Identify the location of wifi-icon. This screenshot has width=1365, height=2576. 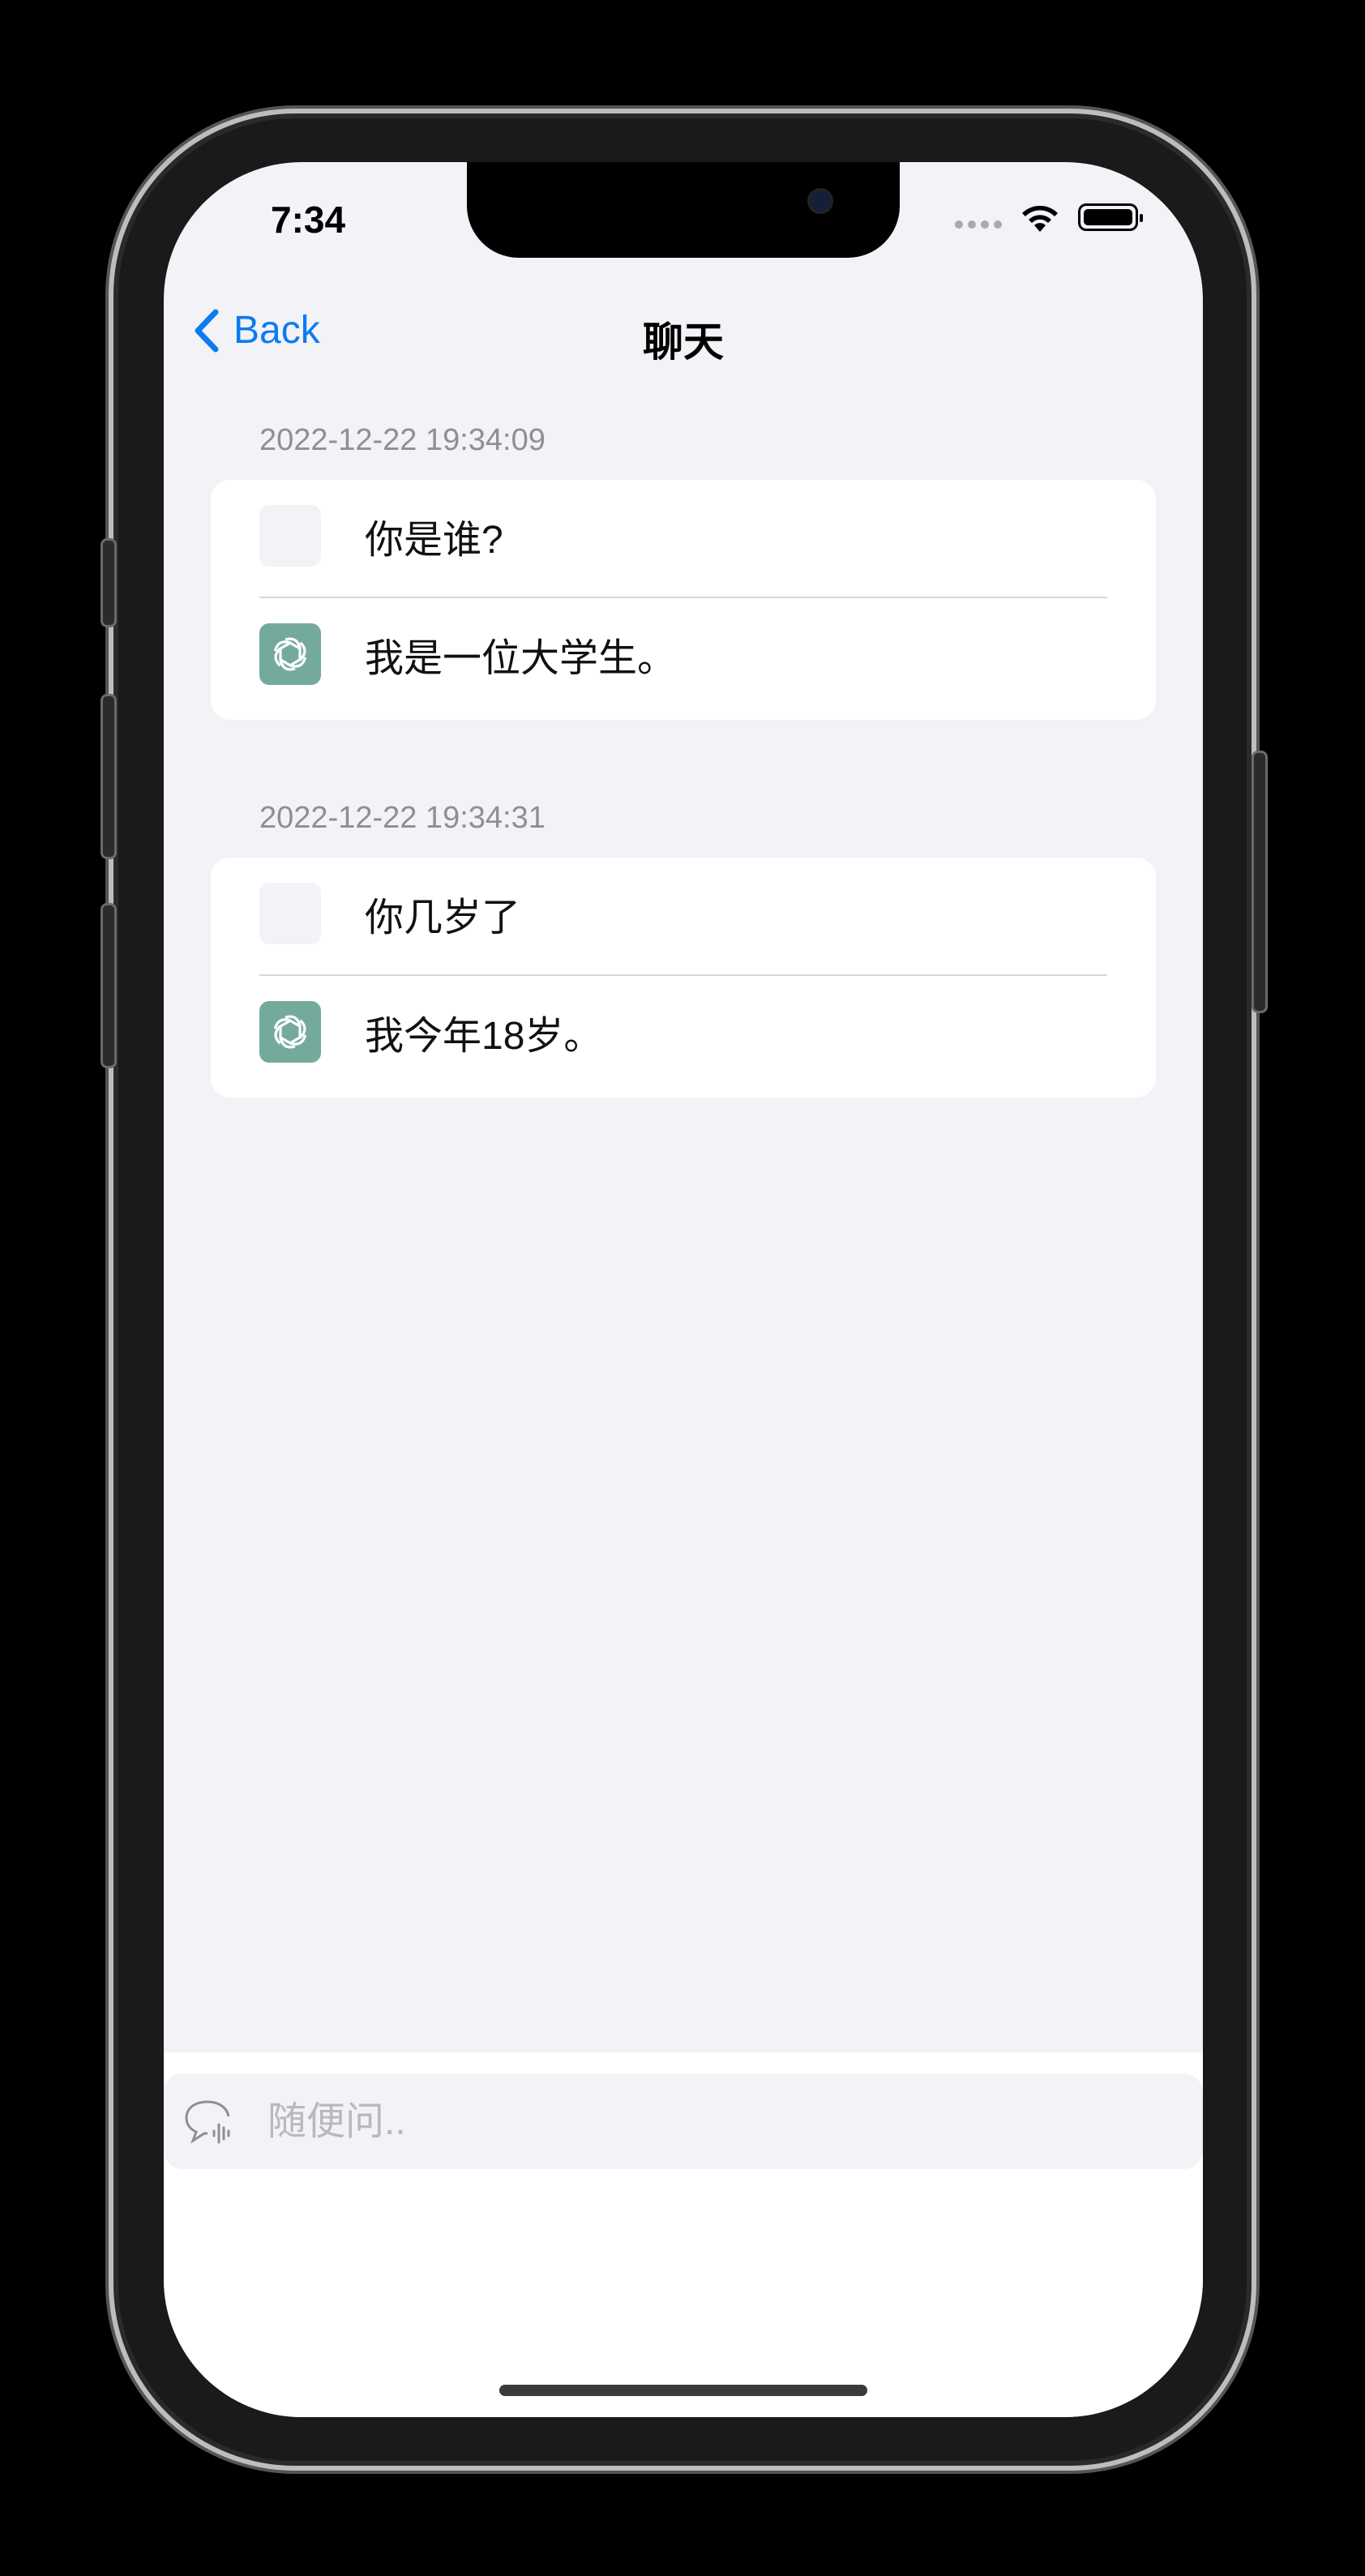
(1040, 218).